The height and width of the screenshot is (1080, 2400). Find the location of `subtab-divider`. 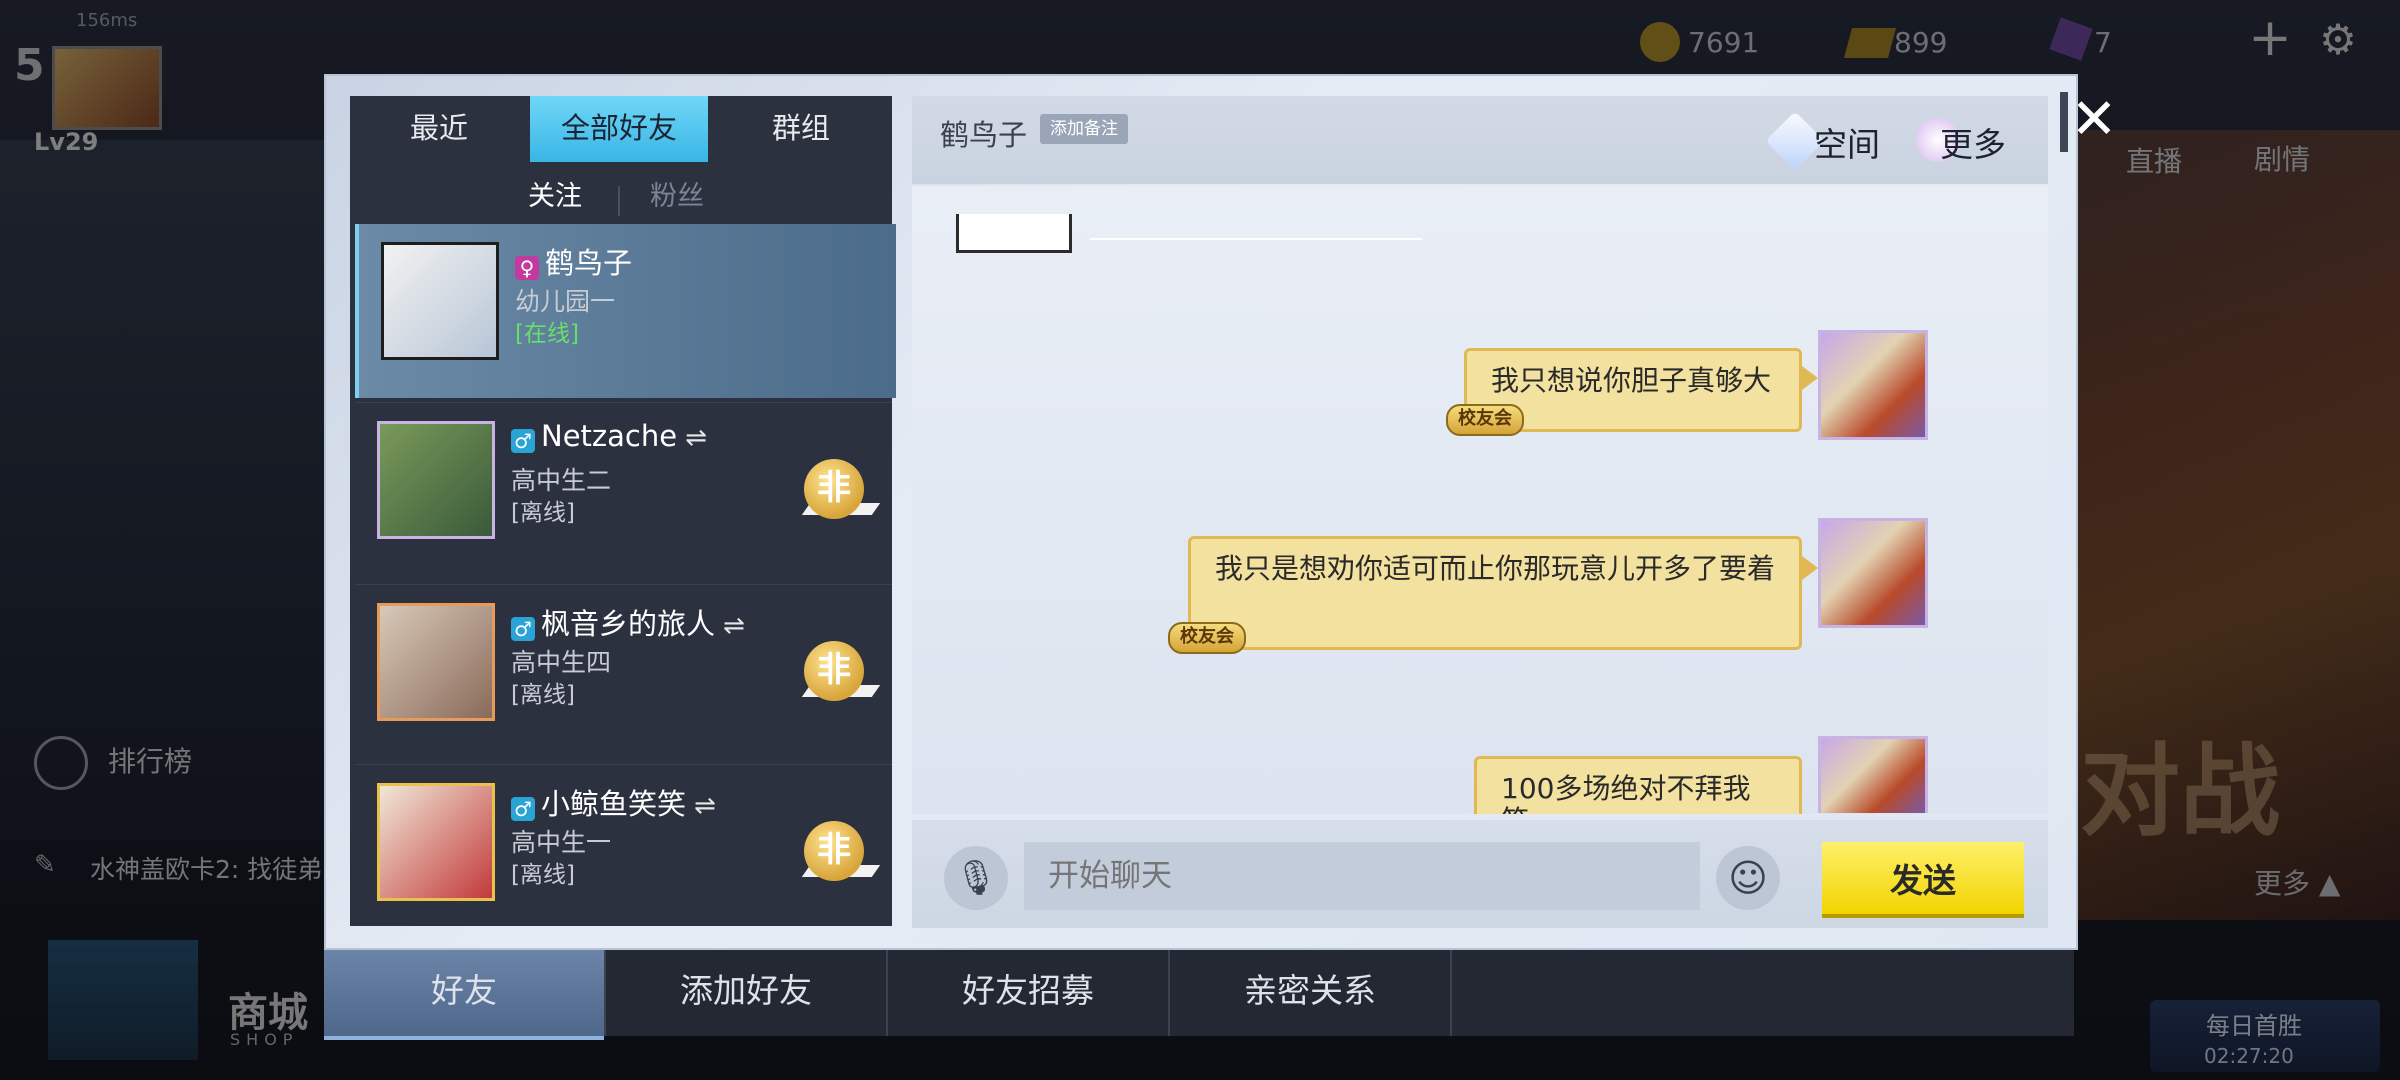

subtab-divider is located at coordinates (619, 201).